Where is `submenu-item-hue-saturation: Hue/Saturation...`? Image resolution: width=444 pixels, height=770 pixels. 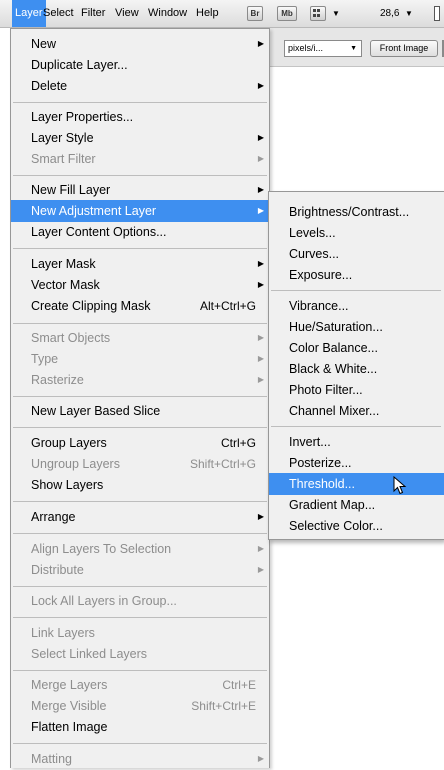 submenu-item-hue-saturation: Hue/Saturation... is located at coordinates (356, 327).